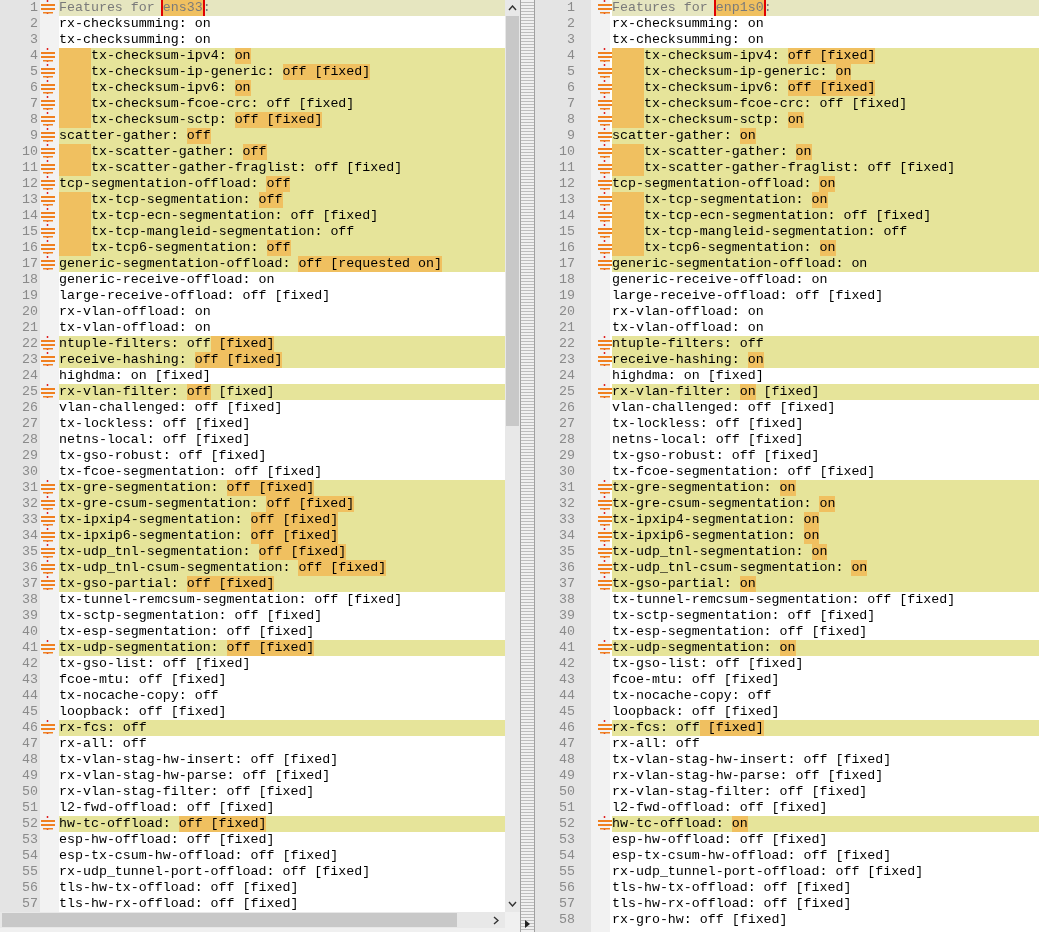 This screenshot has height=932, width=1039. Describe the element at coordinates (30, 408) in the screenshot. I see `line-number: 26` at that location.